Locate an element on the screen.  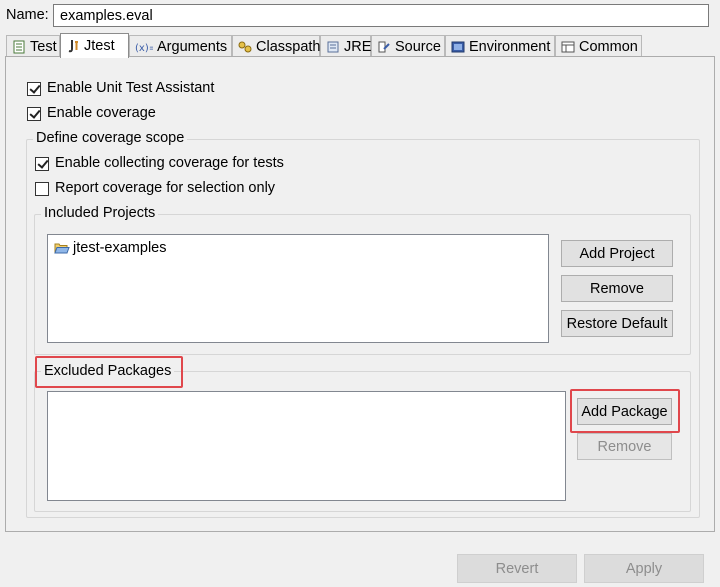
tab-arguments: (x)= Arguments is located at coordinates (180, 46).